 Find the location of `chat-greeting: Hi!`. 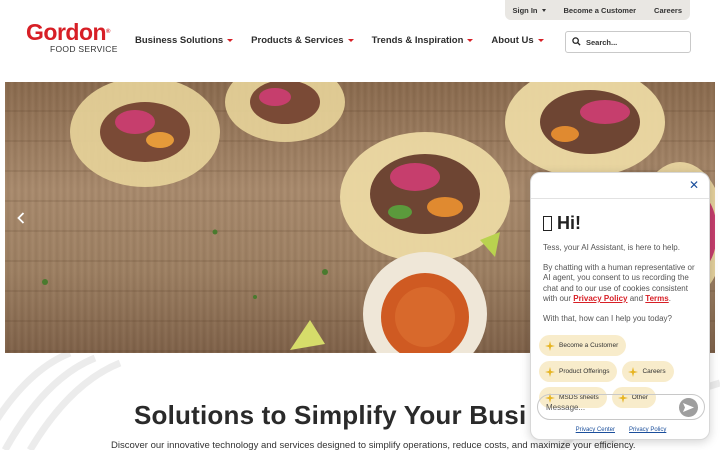

chat-greeting: Hi! is located at coordinates (620, 223).